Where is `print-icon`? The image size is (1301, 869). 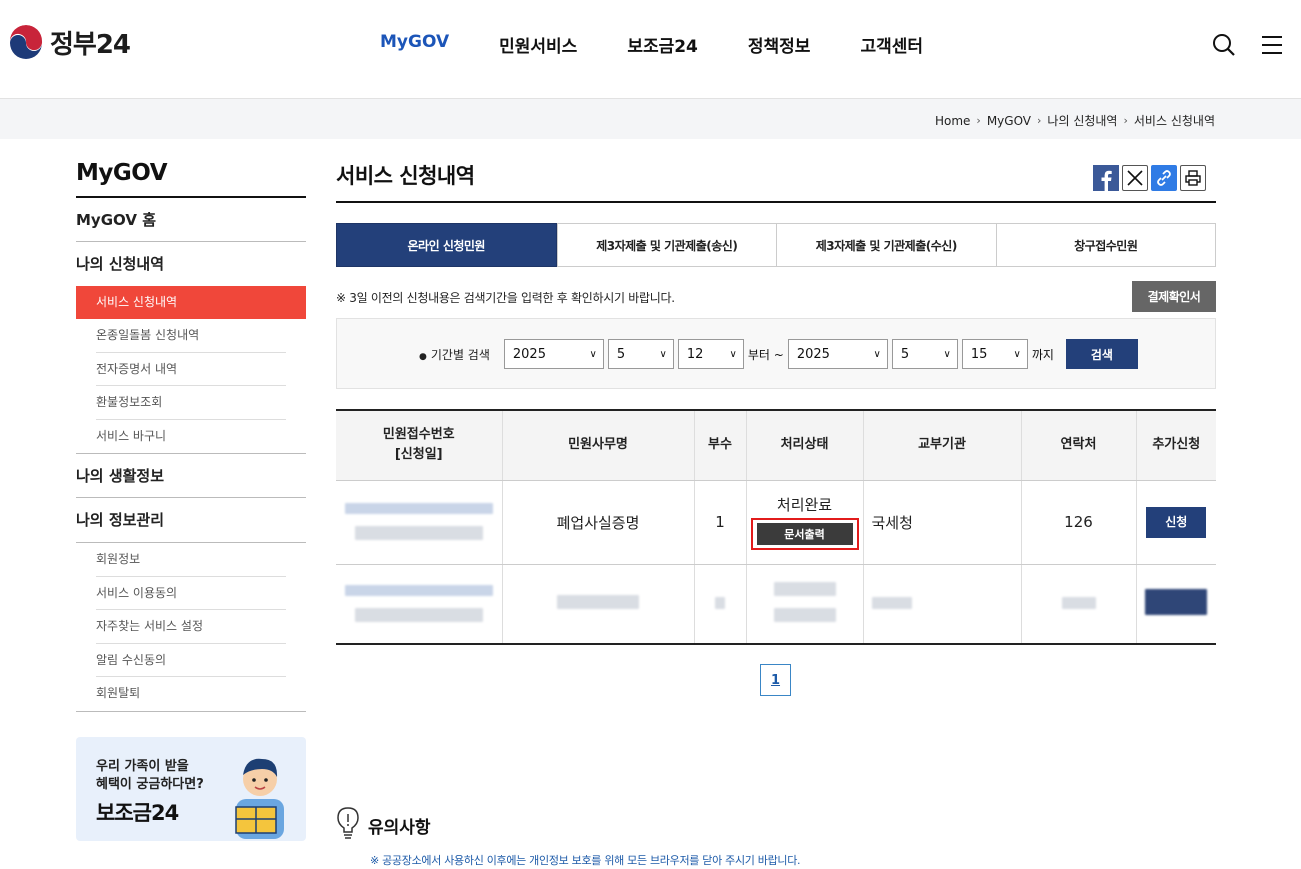 print-icon is located at coordinates (1193, 178).